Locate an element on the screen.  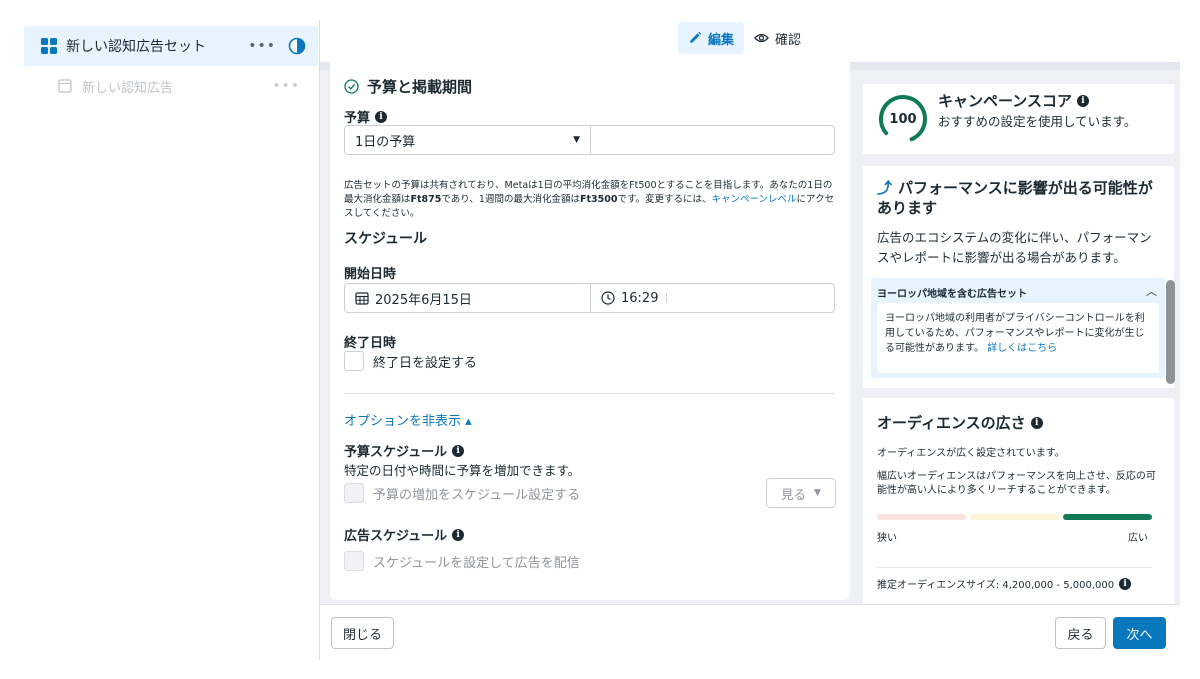
tab-edit: 編集 is located at coordinates (711, 38).